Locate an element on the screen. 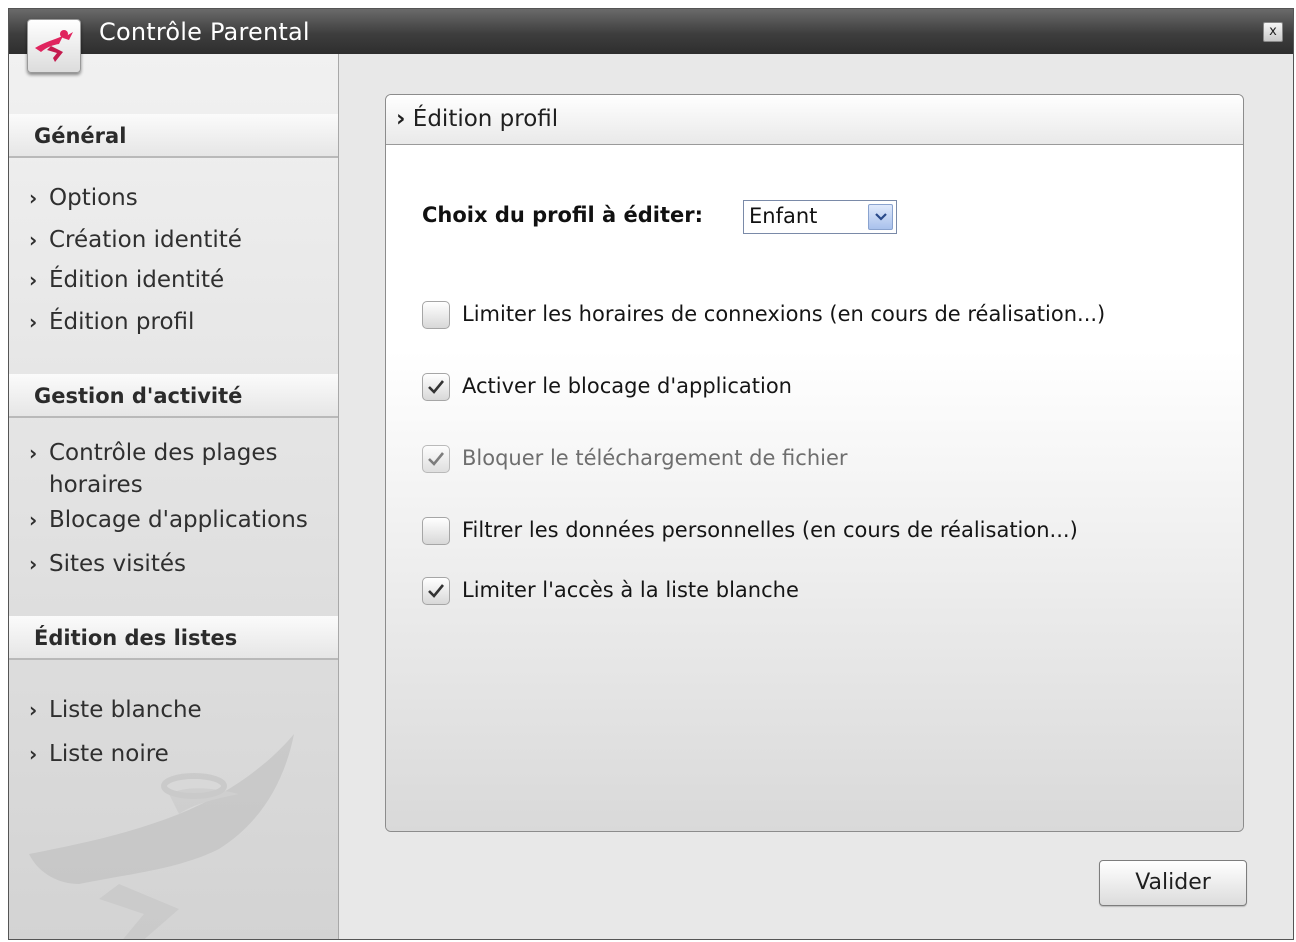 This screenshot has height=942, width=1296. option-label: Bloquer le téléchargement de fichier is located at coordinates (655, 458).